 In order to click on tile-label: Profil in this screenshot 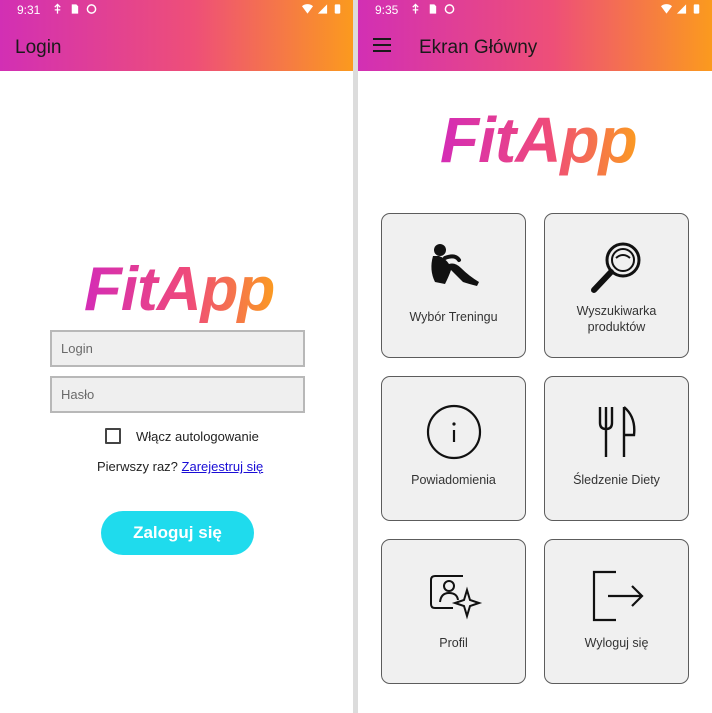, I will do `click(453, 643)`.